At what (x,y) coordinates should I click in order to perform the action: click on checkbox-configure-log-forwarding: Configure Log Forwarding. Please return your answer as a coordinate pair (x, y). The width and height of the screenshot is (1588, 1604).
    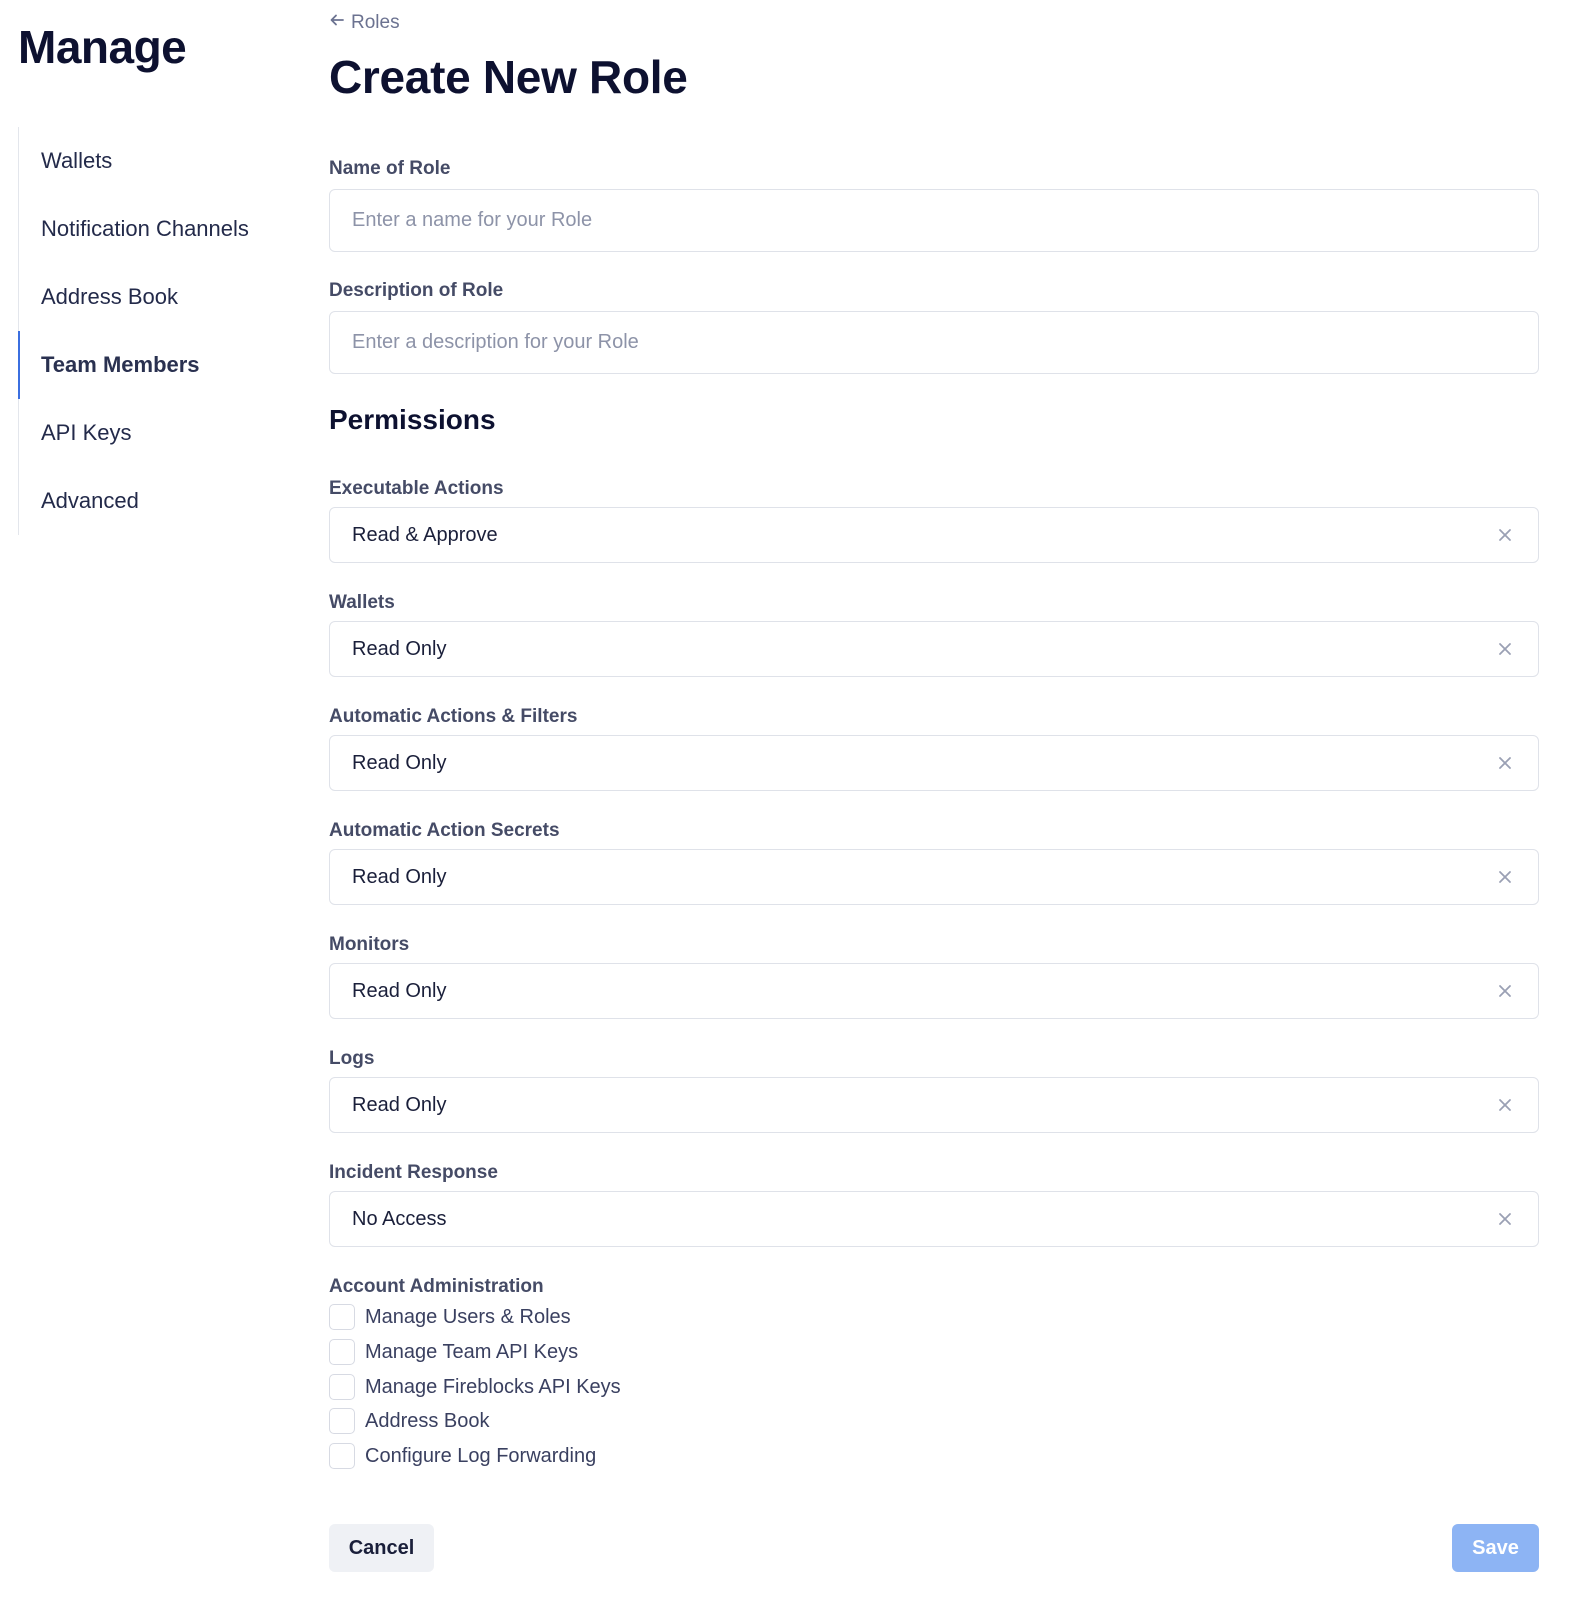
    Looking at the image, I should click on (462, 1456).